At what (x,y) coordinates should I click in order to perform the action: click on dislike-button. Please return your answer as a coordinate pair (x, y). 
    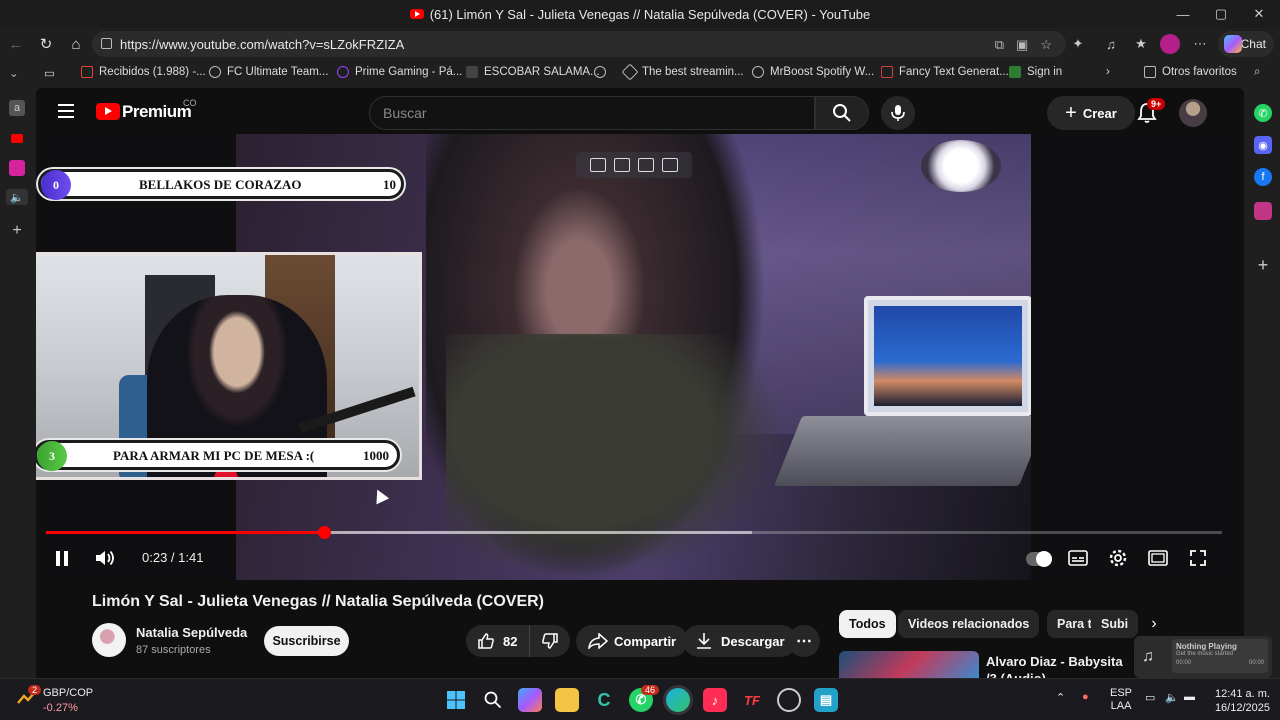
    Looking at the image, I should click on (550, 641).